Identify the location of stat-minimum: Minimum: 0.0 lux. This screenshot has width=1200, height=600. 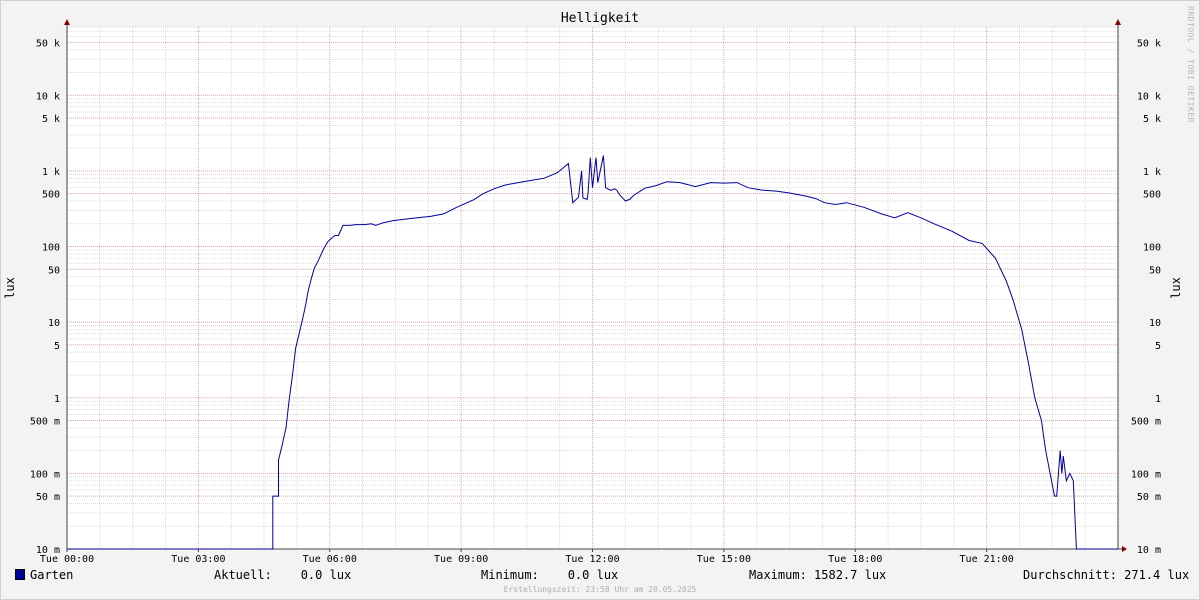
(550, 575).